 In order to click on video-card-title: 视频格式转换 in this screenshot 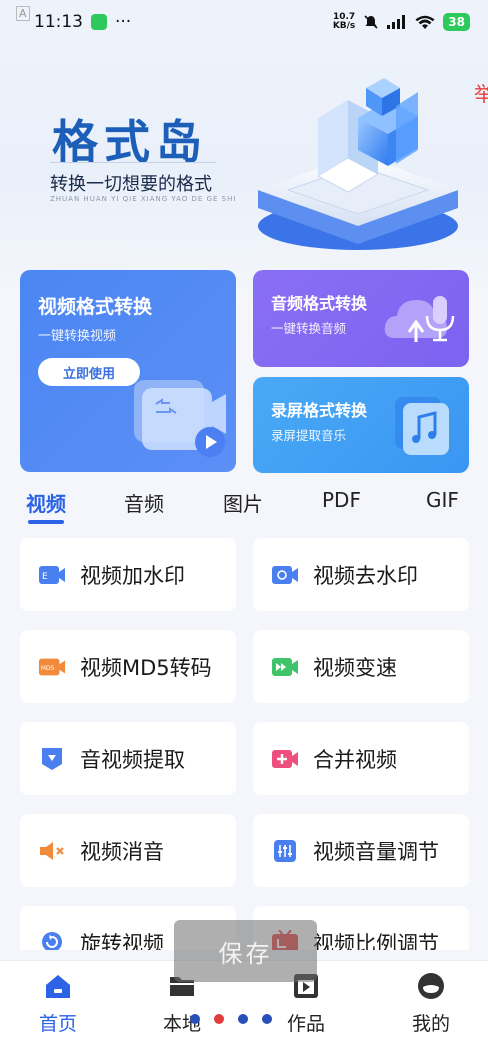, I will do `click(95, 307)`.